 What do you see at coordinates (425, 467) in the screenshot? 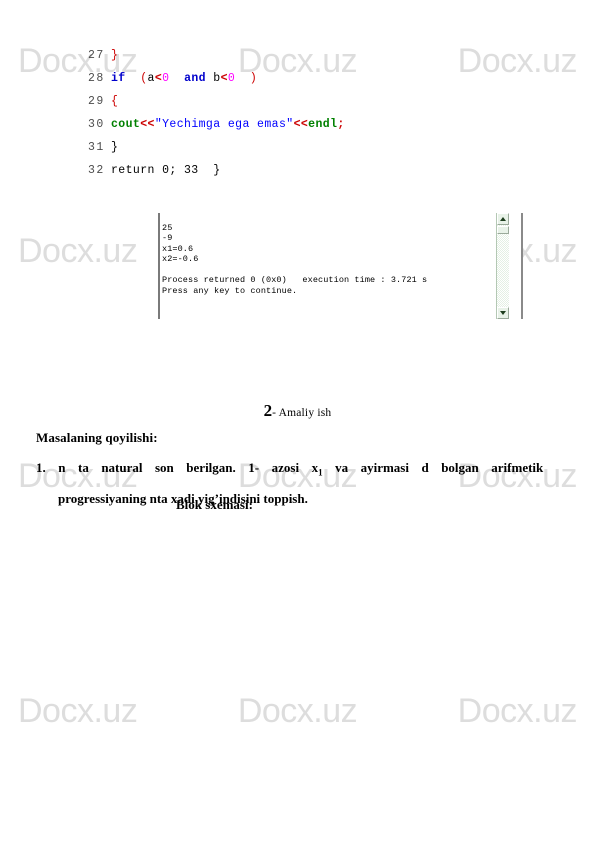
I see `problem-word: d` at bounding box center [425, 467].